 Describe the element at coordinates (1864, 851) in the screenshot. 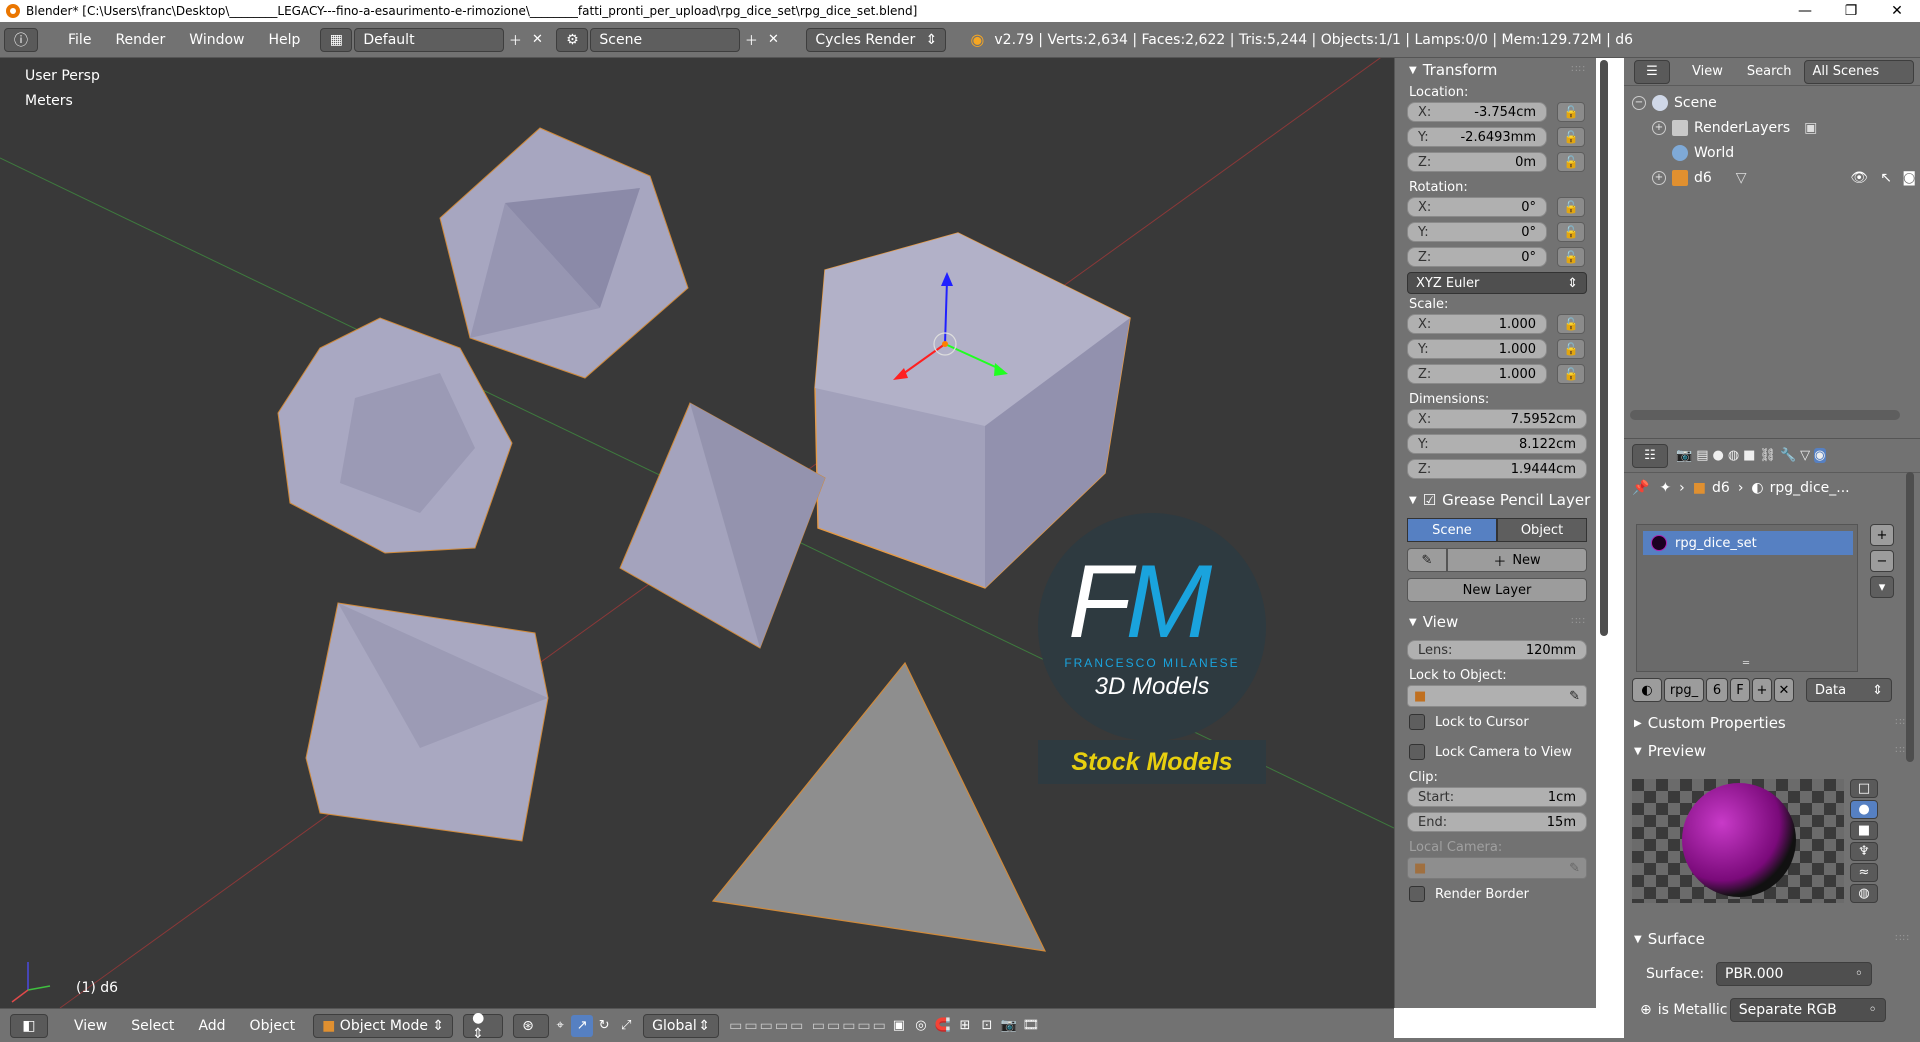

I see `preview-monkey-icon: ♆` at that location.